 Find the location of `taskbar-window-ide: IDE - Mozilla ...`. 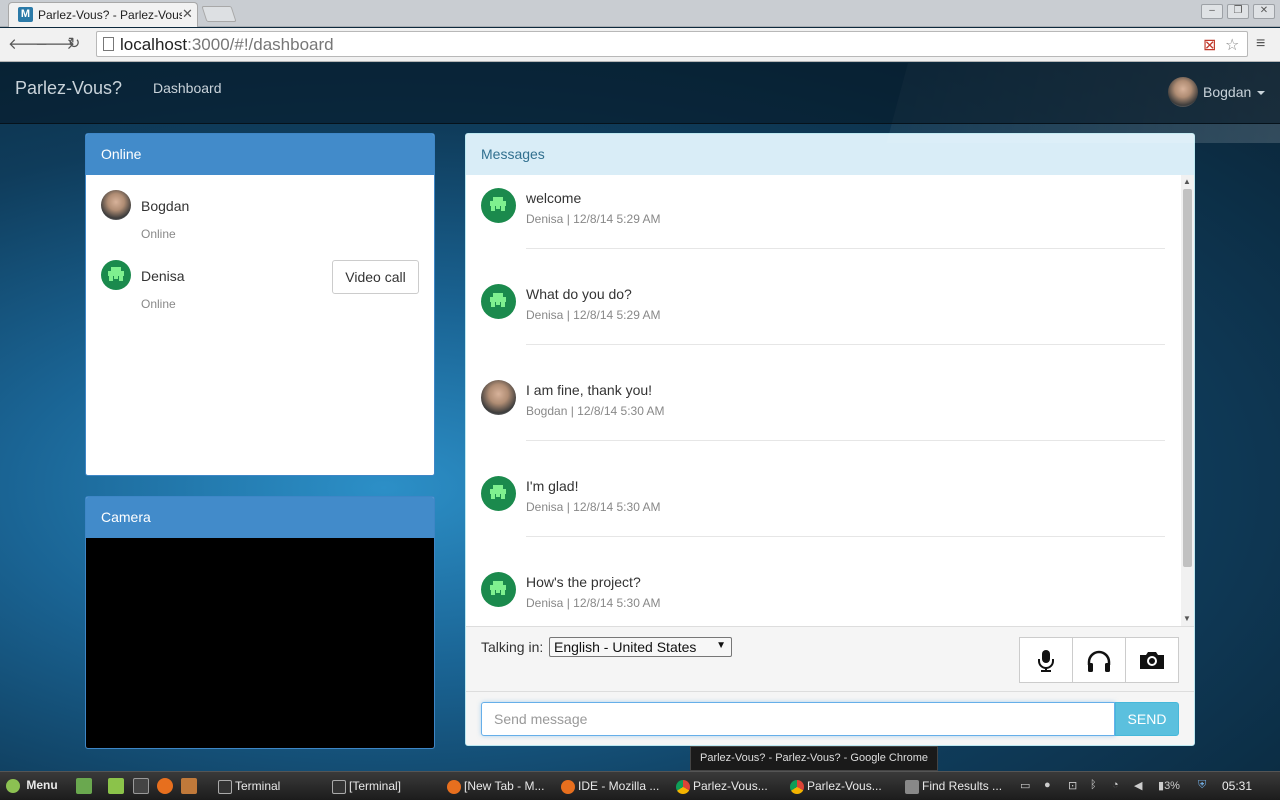

taskbar-window-ide: IDE - Mozilla ... is located at coordinates (613, 786).